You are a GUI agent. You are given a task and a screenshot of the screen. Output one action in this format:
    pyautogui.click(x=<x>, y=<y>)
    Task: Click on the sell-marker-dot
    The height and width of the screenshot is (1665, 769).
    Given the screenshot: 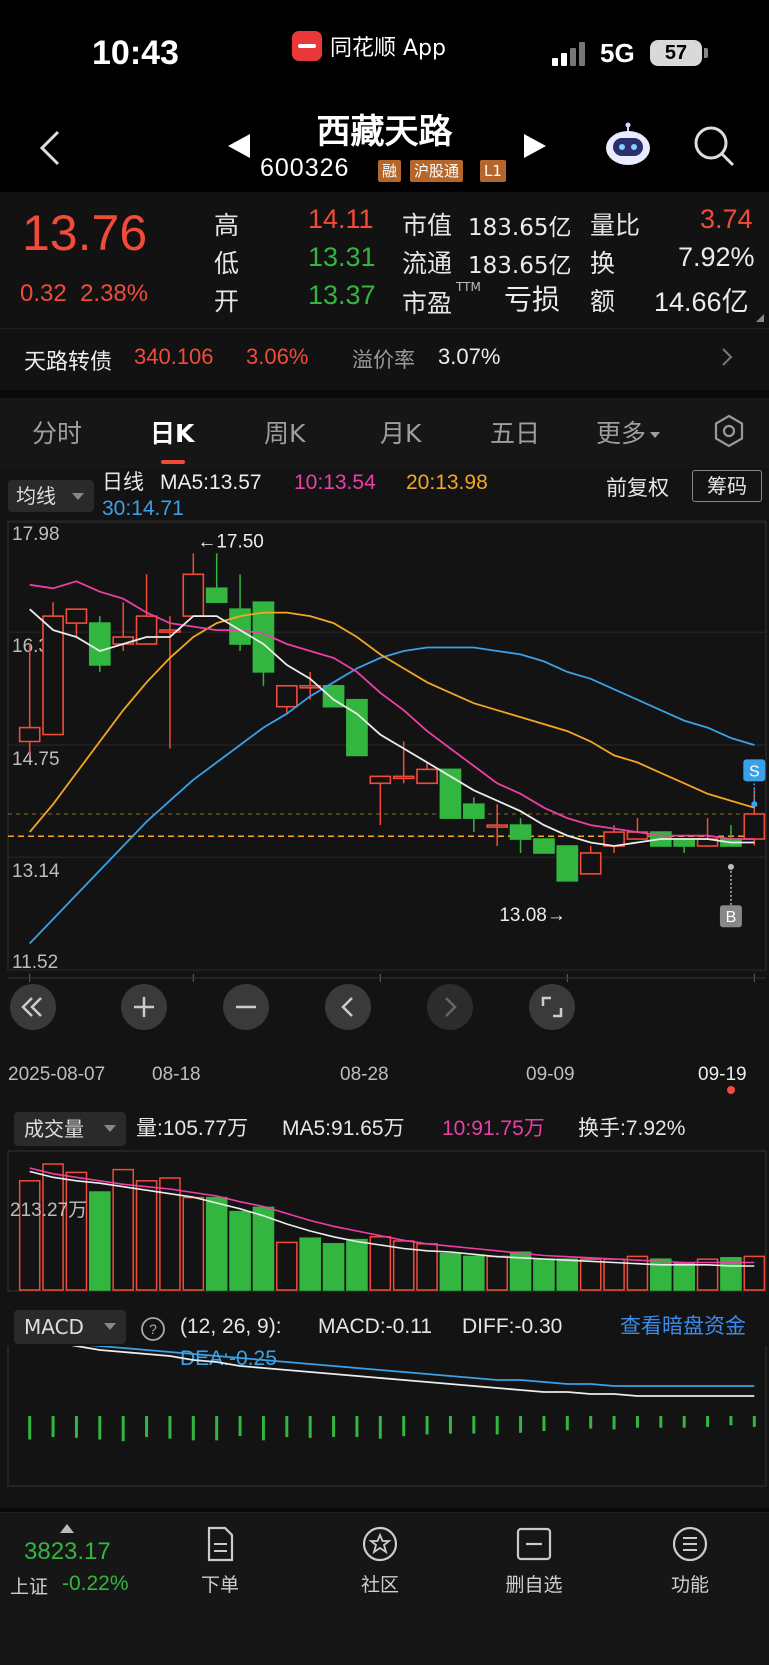 What is the action you would take?
    pyautogui.click(x=754, y=804)
    